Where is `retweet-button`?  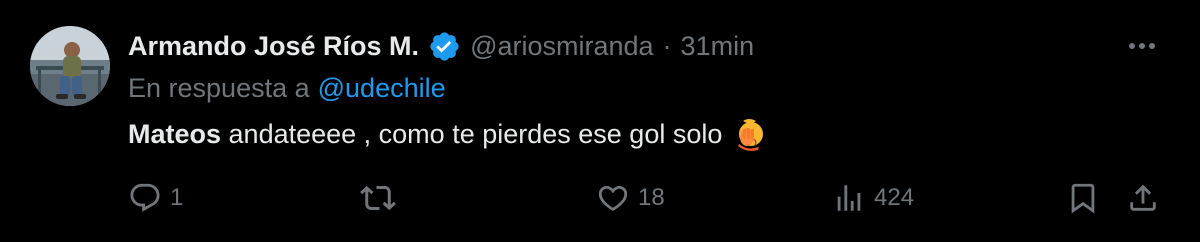
retweet-button is located at coordinates (382, 198).